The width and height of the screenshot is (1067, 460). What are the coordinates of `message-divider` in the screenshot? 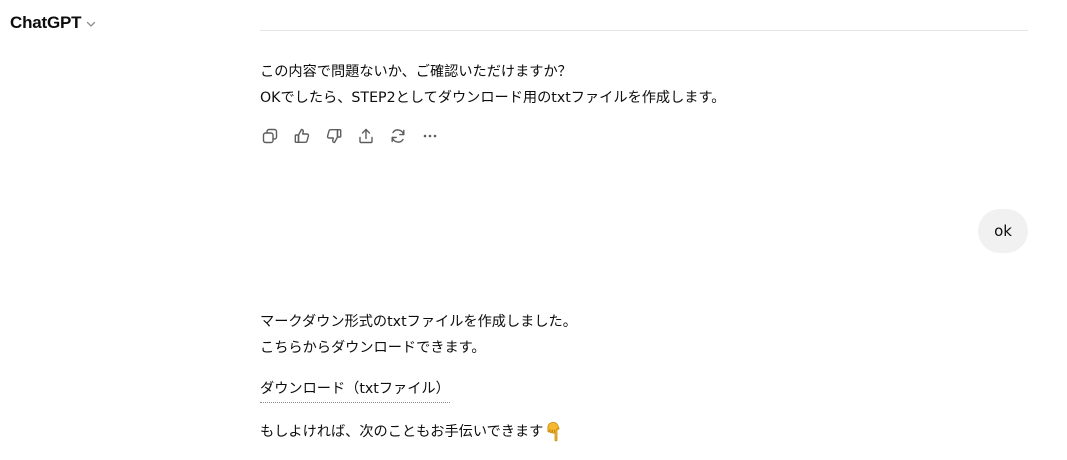 It's located at (644, 30).